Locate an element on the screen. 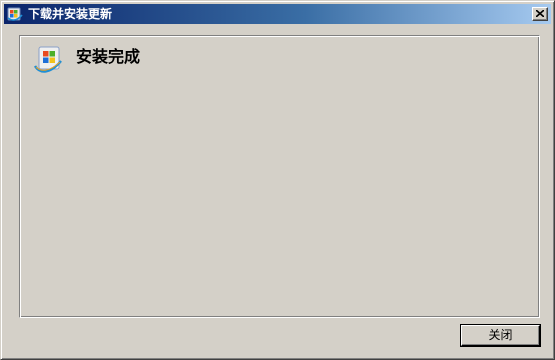 The width and height of the screenshot is (555, 360). windows-update-icon is located at coordinates (15, 14).